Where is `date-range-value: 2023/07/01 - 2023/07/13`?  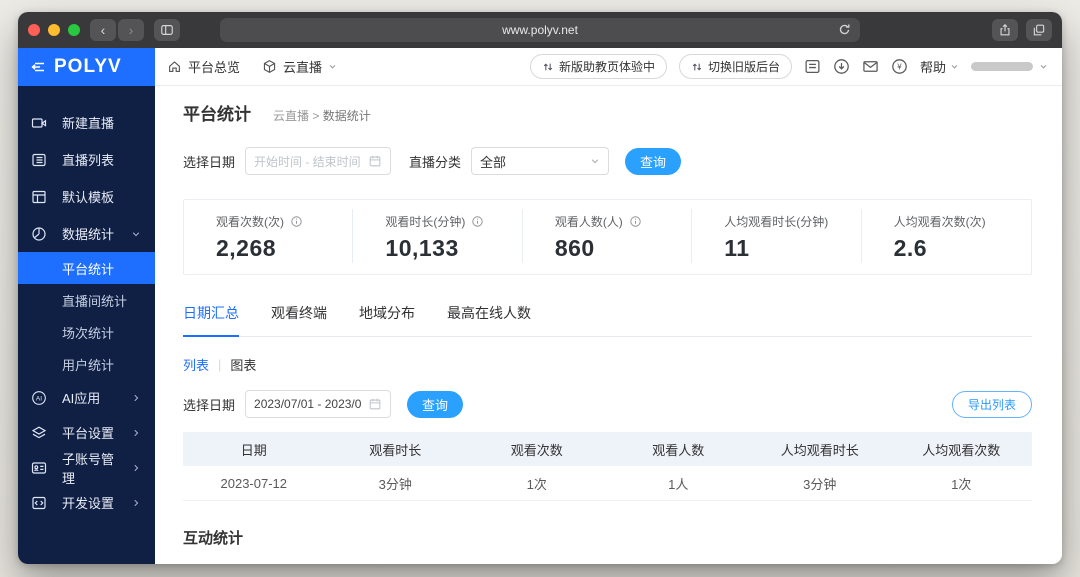
date-range-value: 2023/07/01 - 2023/07/13 is located at coordinates (308, 404).